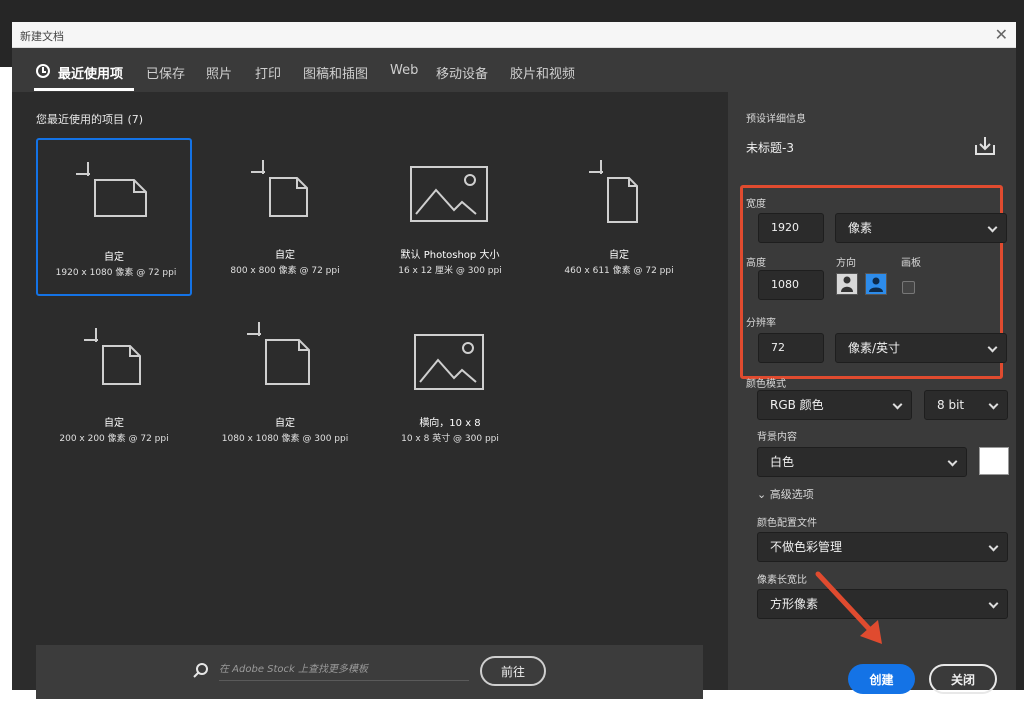 The height and width of the screenshot is (705, 1024). What do you see at coordinates (921, 228) in the screenshot?
I see `width-unit-select: 像素` at bounding box center [921, 228].